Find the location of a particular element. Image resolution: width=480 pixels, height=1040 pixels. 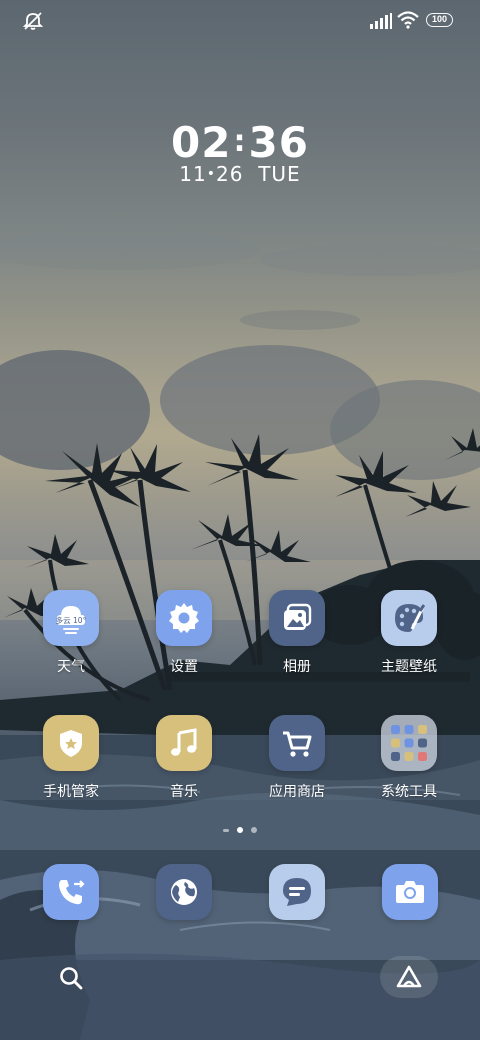

app-label: 主题壁纸 is located at coordinates (409, 666).